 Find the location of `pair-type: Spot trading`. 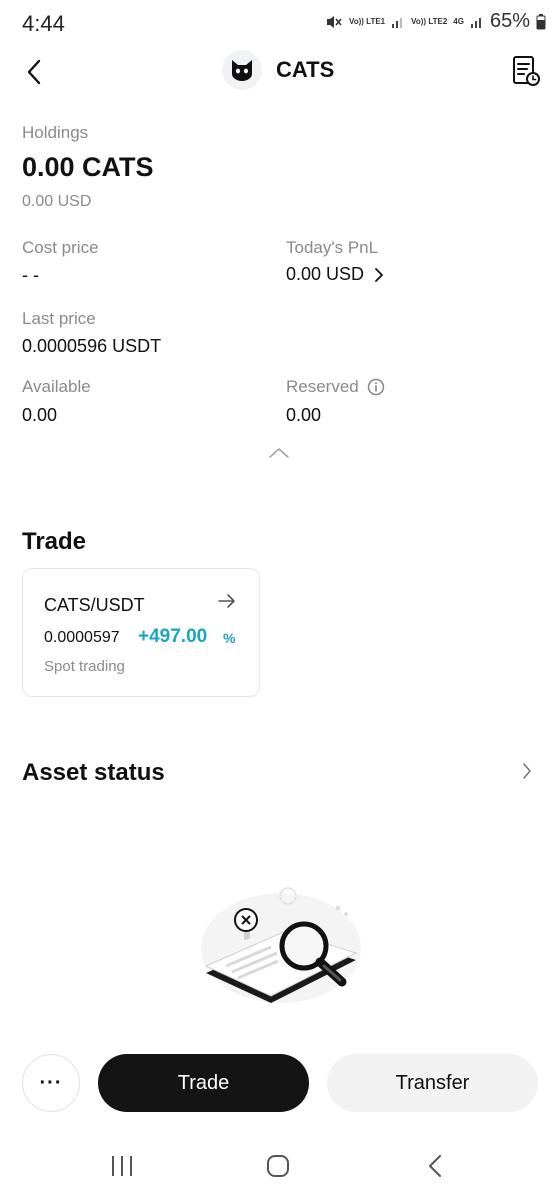

pair-type: Spot trading is located at coordinates (84, 666).